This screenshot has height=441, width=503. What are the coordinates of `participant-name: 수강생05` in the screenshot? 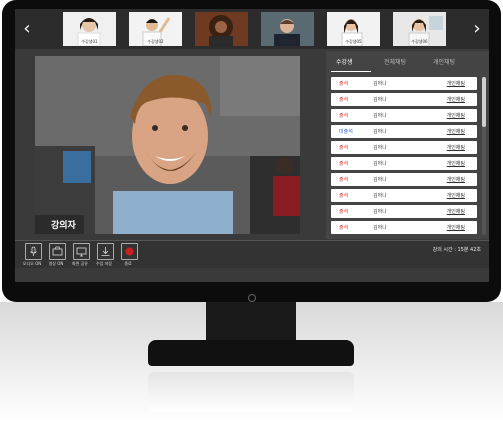 It's located at (353, 41).